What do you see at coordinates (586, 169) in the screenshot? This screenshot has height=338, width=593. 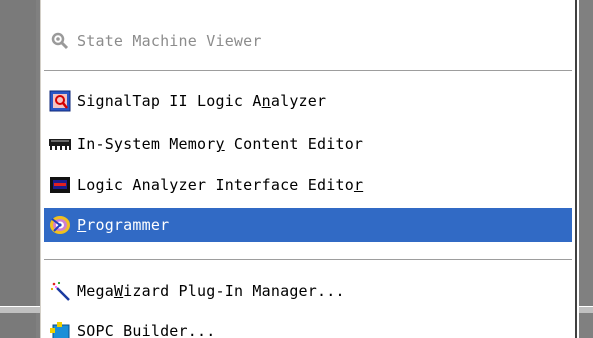 I see `app-frame-right` at bounding box center [586, 169].